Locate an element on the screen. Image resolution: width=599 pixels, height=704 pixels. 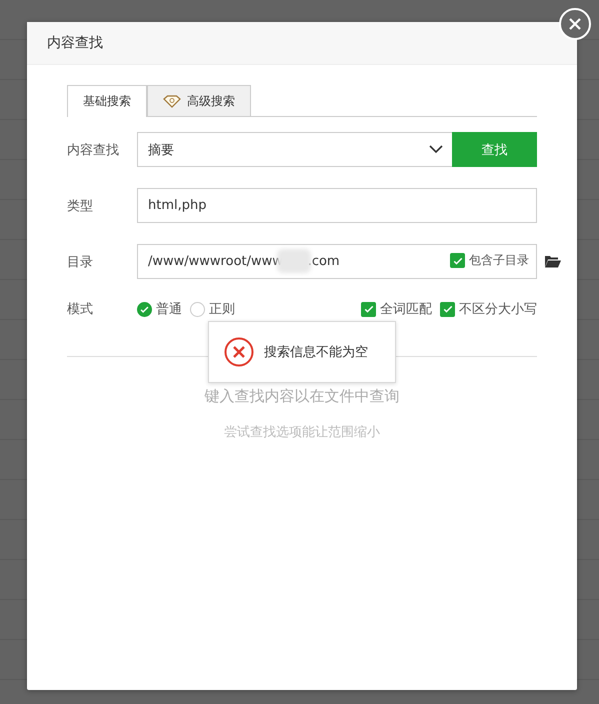
radio-label: 普通 is located at coordinates (169, 309).